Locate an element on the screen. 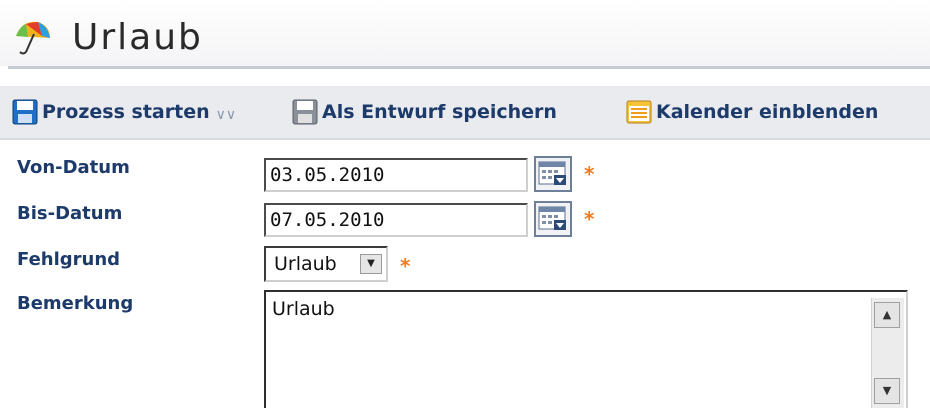  comment-scrollbar: ▲ ▼ is located at coordinates (887, 353).